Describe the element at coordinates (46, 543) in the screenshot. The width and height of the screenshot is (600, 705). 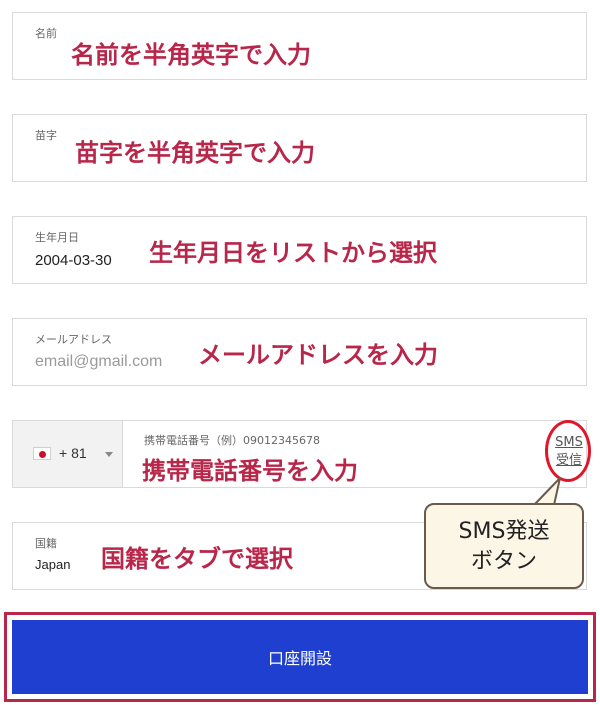
I see `nationality-label: 国籍` at that location.